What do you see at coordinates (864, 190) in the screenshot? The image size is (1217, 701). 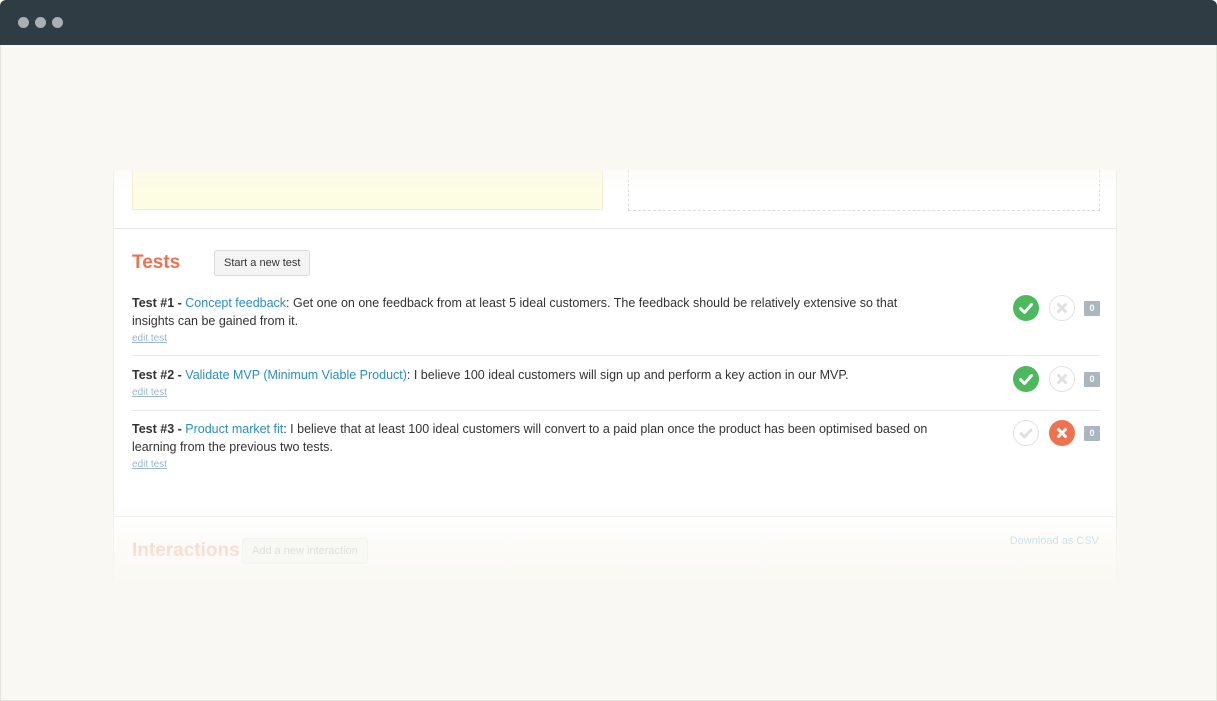 I see `empty-placeholder-box` at bounding box center [864, 190].